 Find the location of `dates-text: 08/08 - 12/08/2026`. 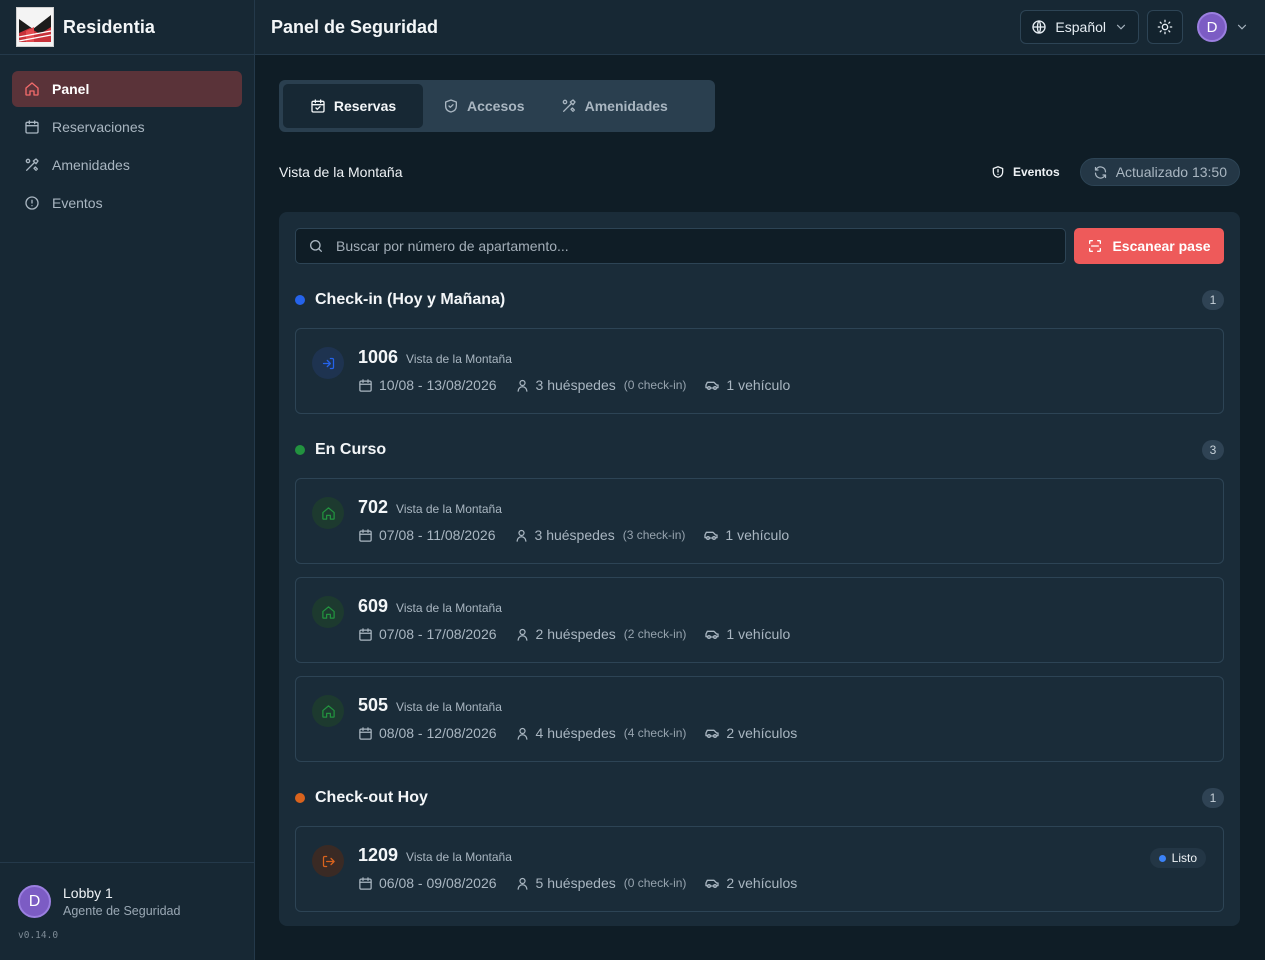

dates-text: 08/08 - 12/08/2026 is located at coordinates (438, 733).